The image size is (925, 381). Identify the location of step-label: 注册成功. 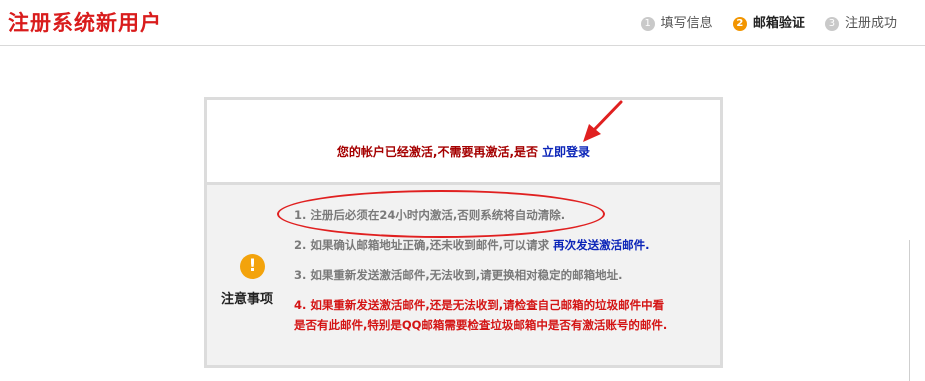
(870, 23).